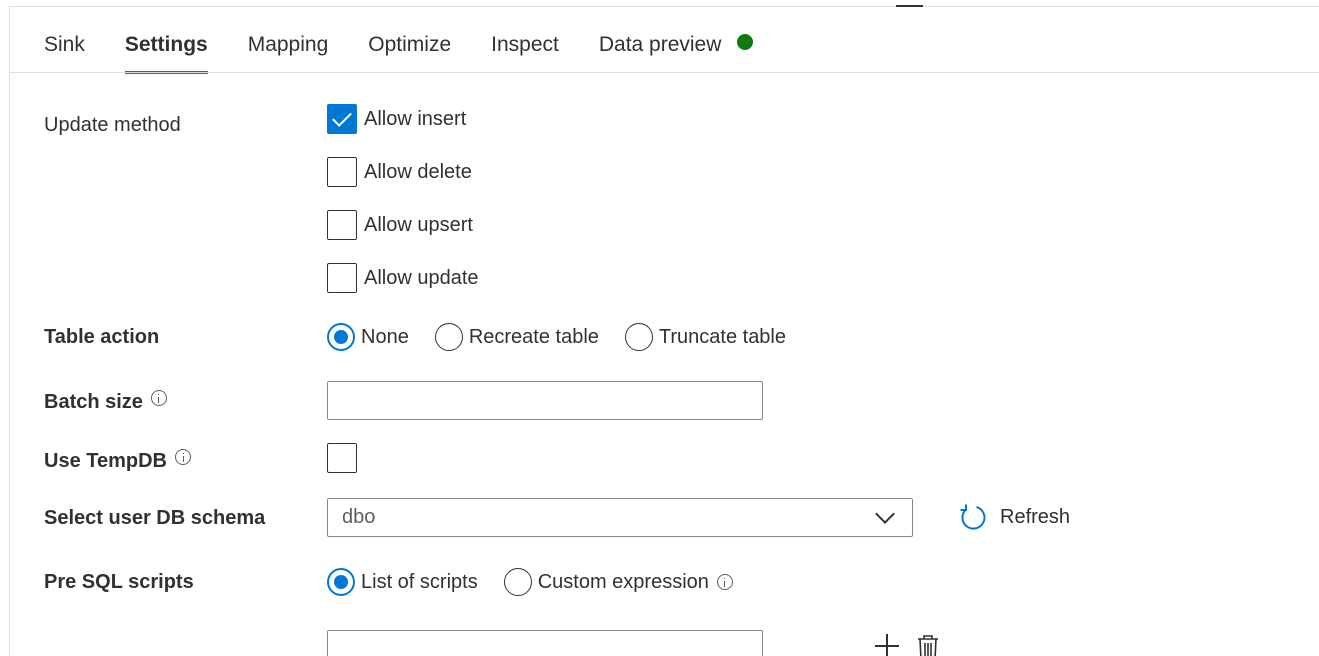  What do you see at coordinates (638, 337) in the screenshot?
I see `table-action-truncate-radio` at bounding box center [638, 337].